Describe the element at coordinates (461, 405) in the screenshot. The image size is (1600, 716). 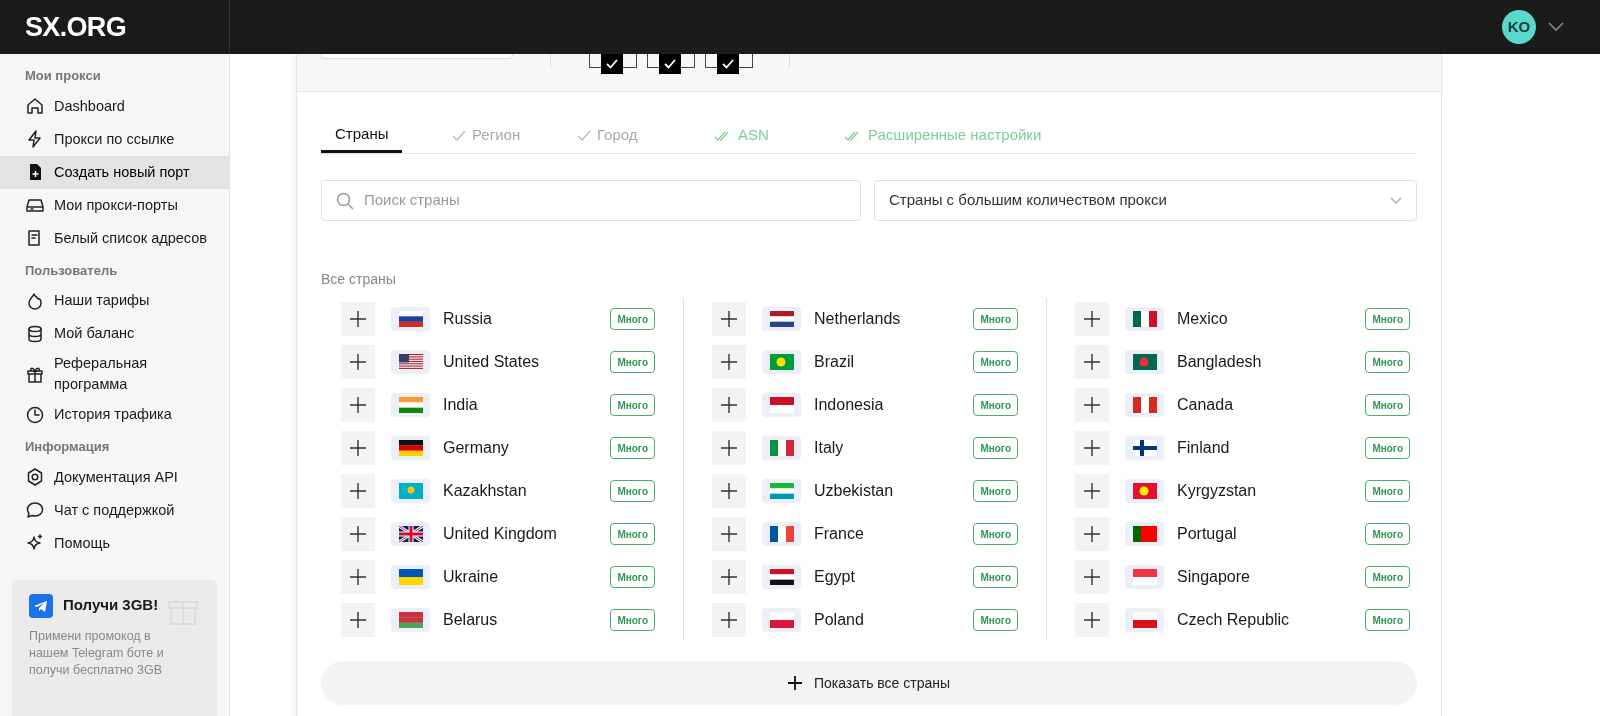
I see `country-name: India` at that location.